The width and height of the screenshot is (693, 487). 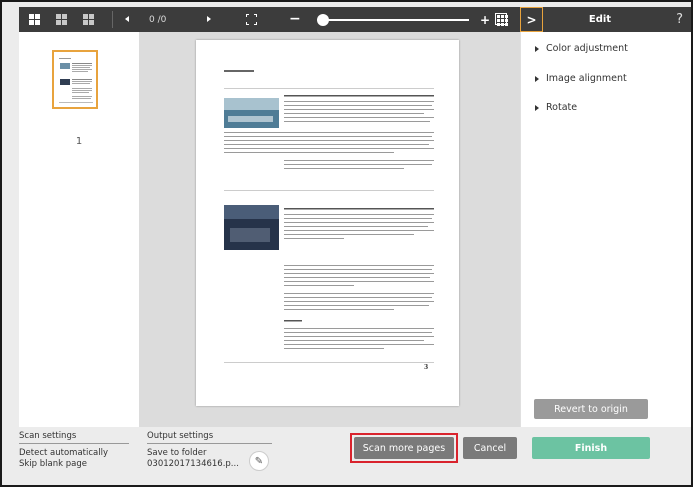 I want to click on page-thumbnail, so click(x=75, y=79).